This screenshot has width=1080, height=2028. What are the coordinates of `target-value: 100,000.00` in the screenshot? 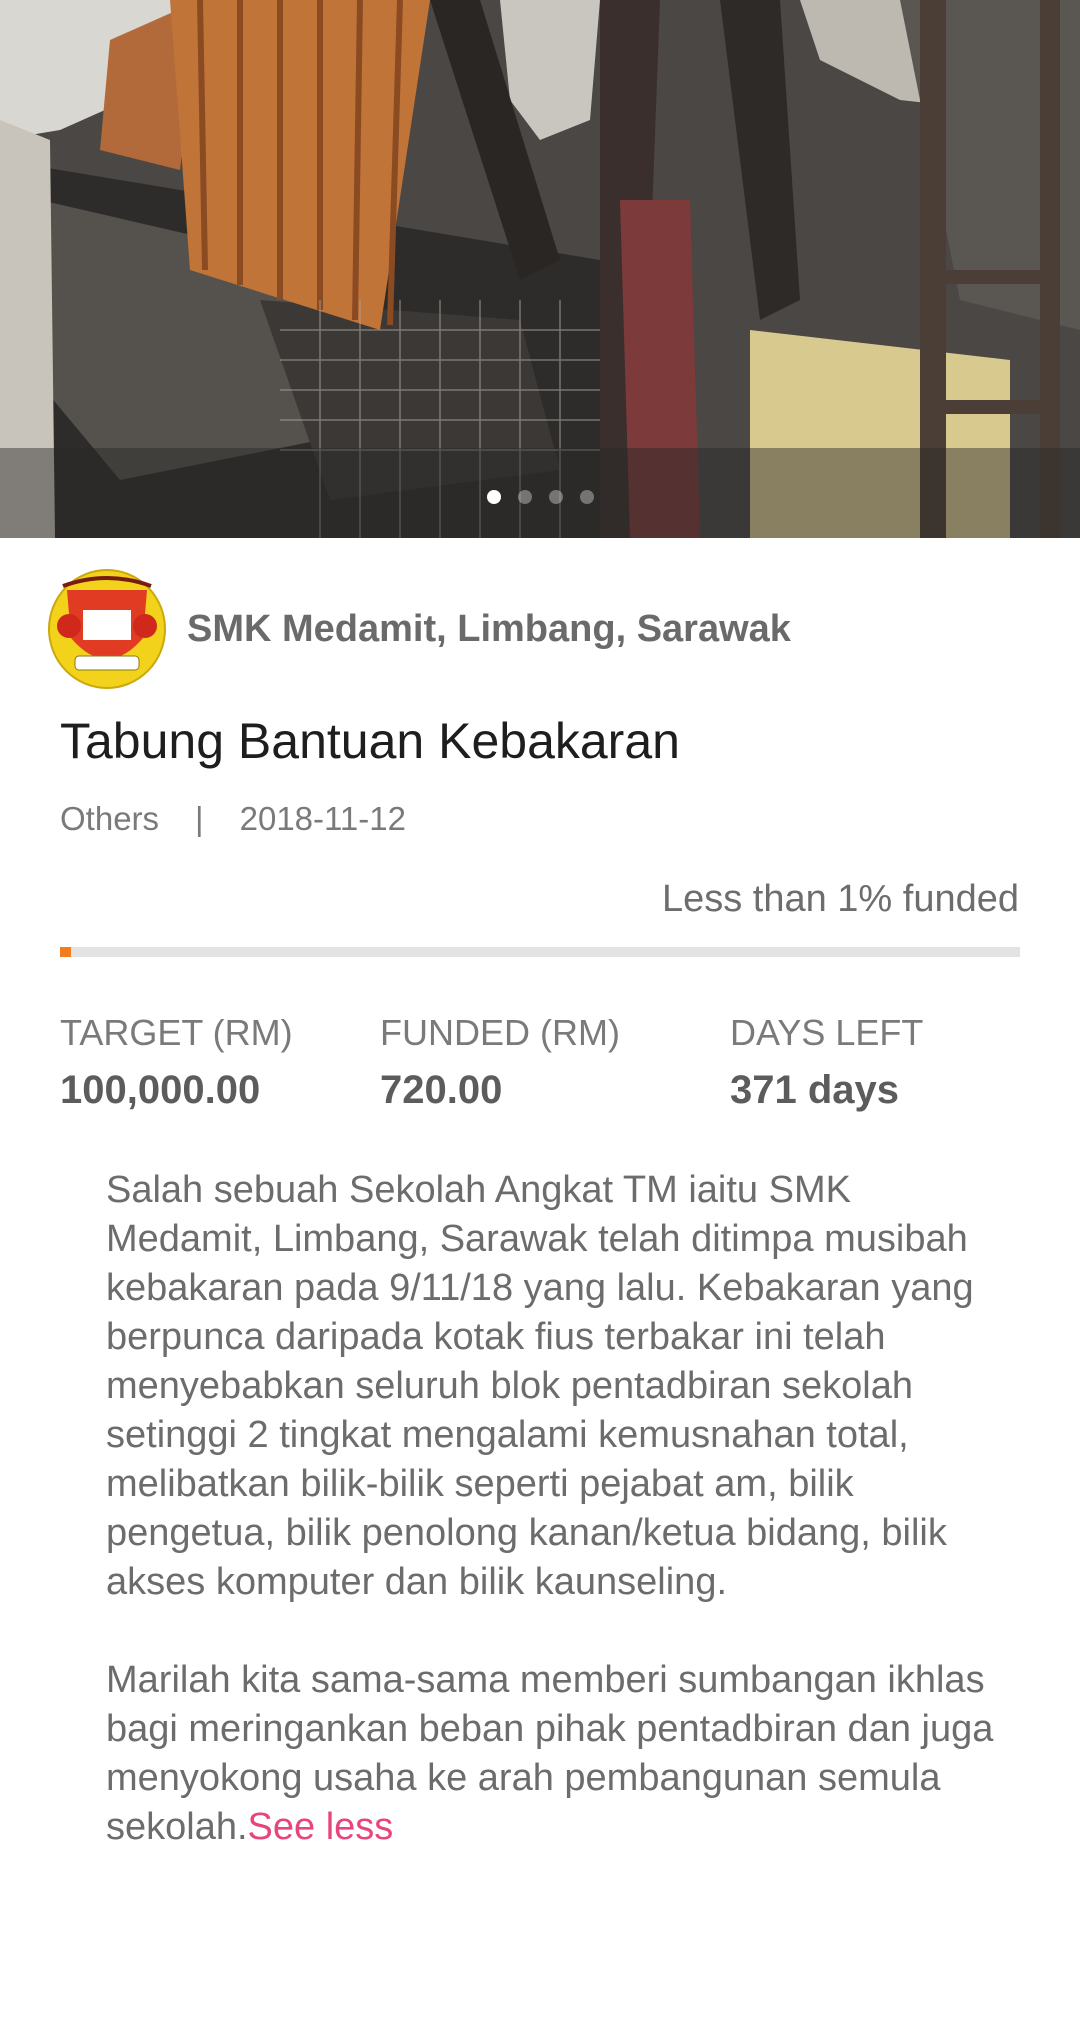 It's located at (160, 1090).